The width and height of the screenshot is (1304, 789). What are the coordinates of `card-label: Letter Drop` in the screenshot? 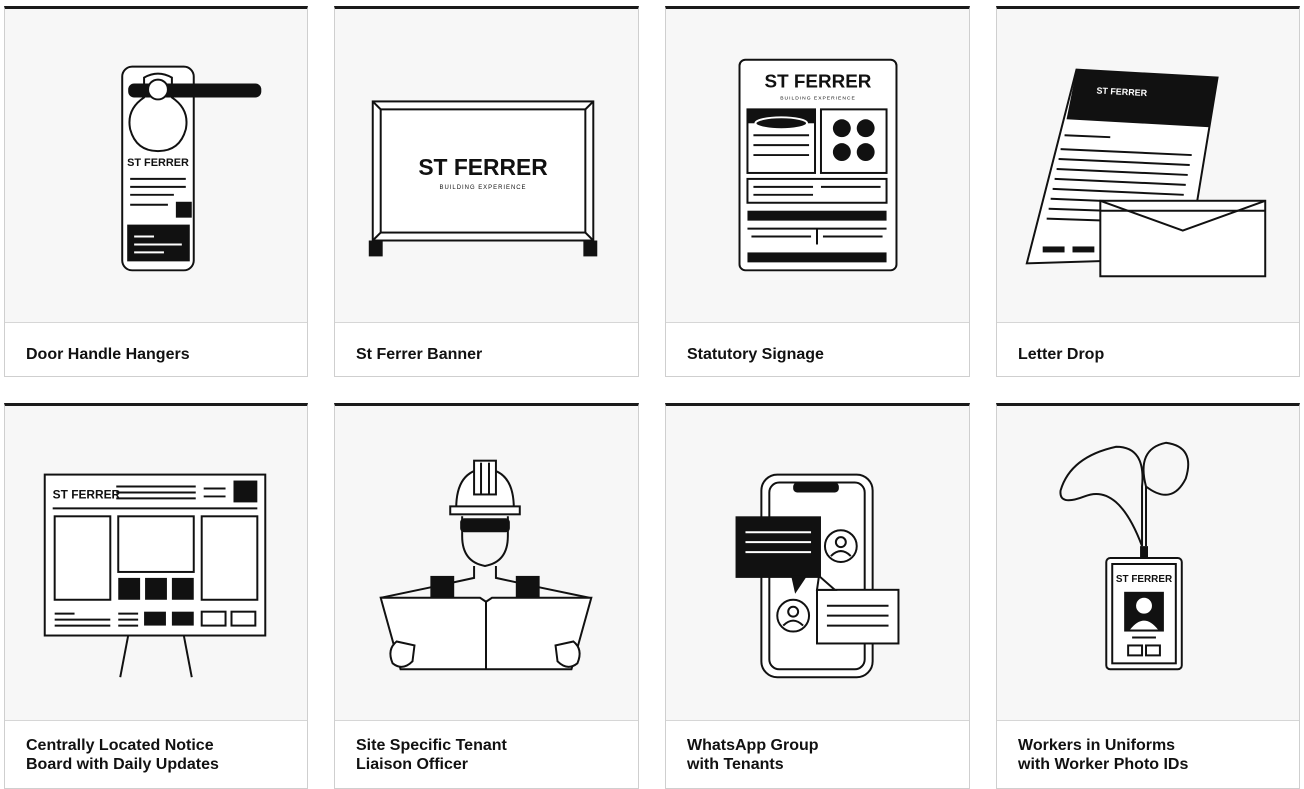 It's located at (1061, 354).